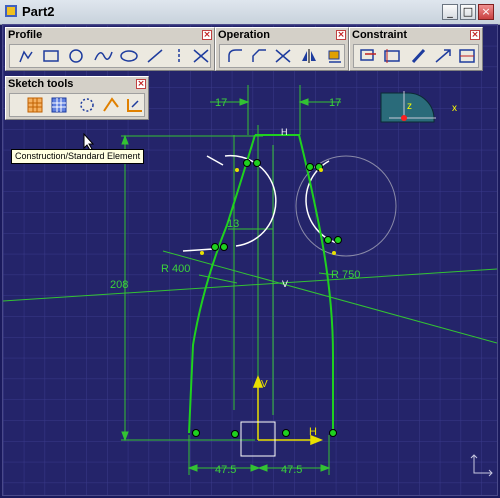 The width and height of the screenshot is (500, 498). What do you see at coordinates (250, 12) in the screenshot?
I see `title-bar: Part2 _ □ ×` at bounding box center [250, 12].